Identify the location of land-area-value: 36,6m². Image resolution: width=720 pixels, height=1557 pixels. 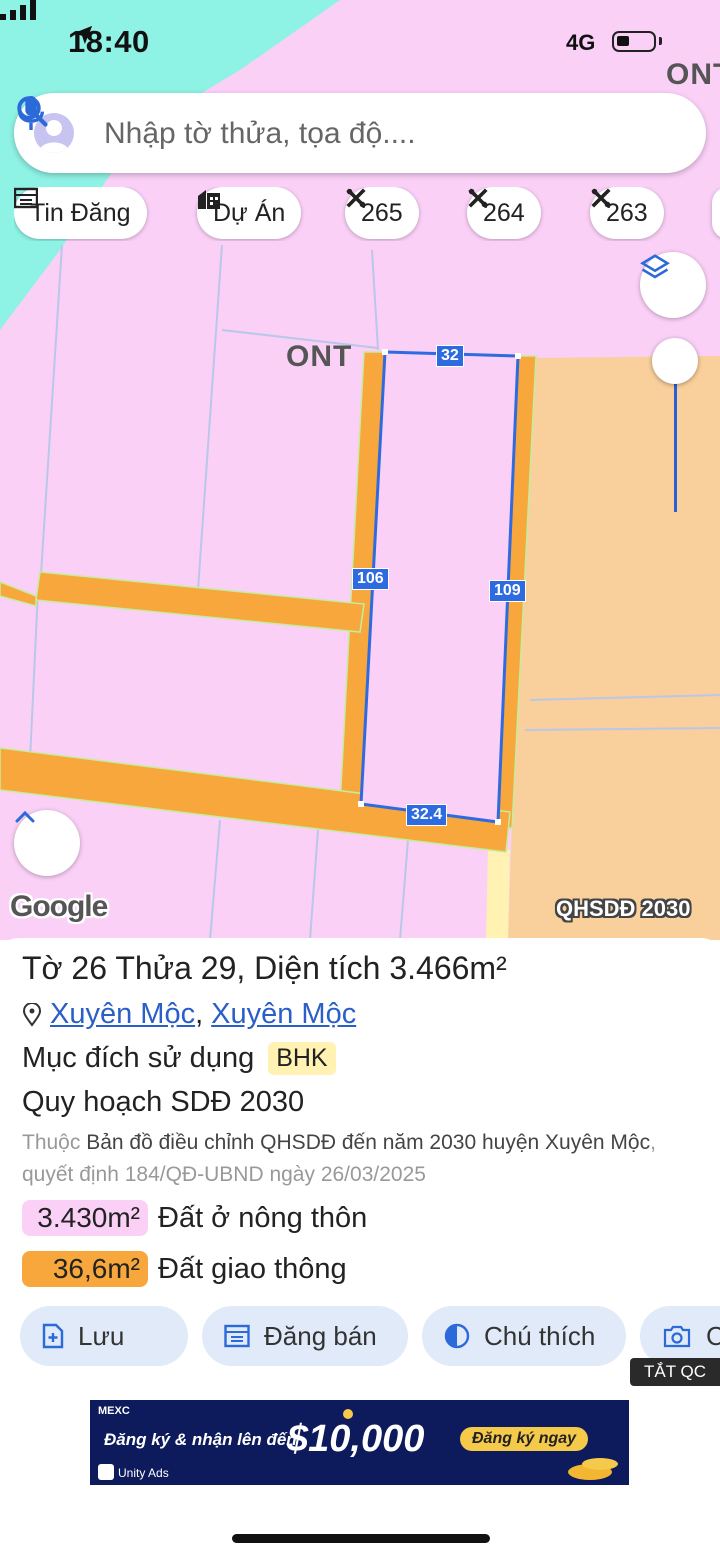
(85, 1269).